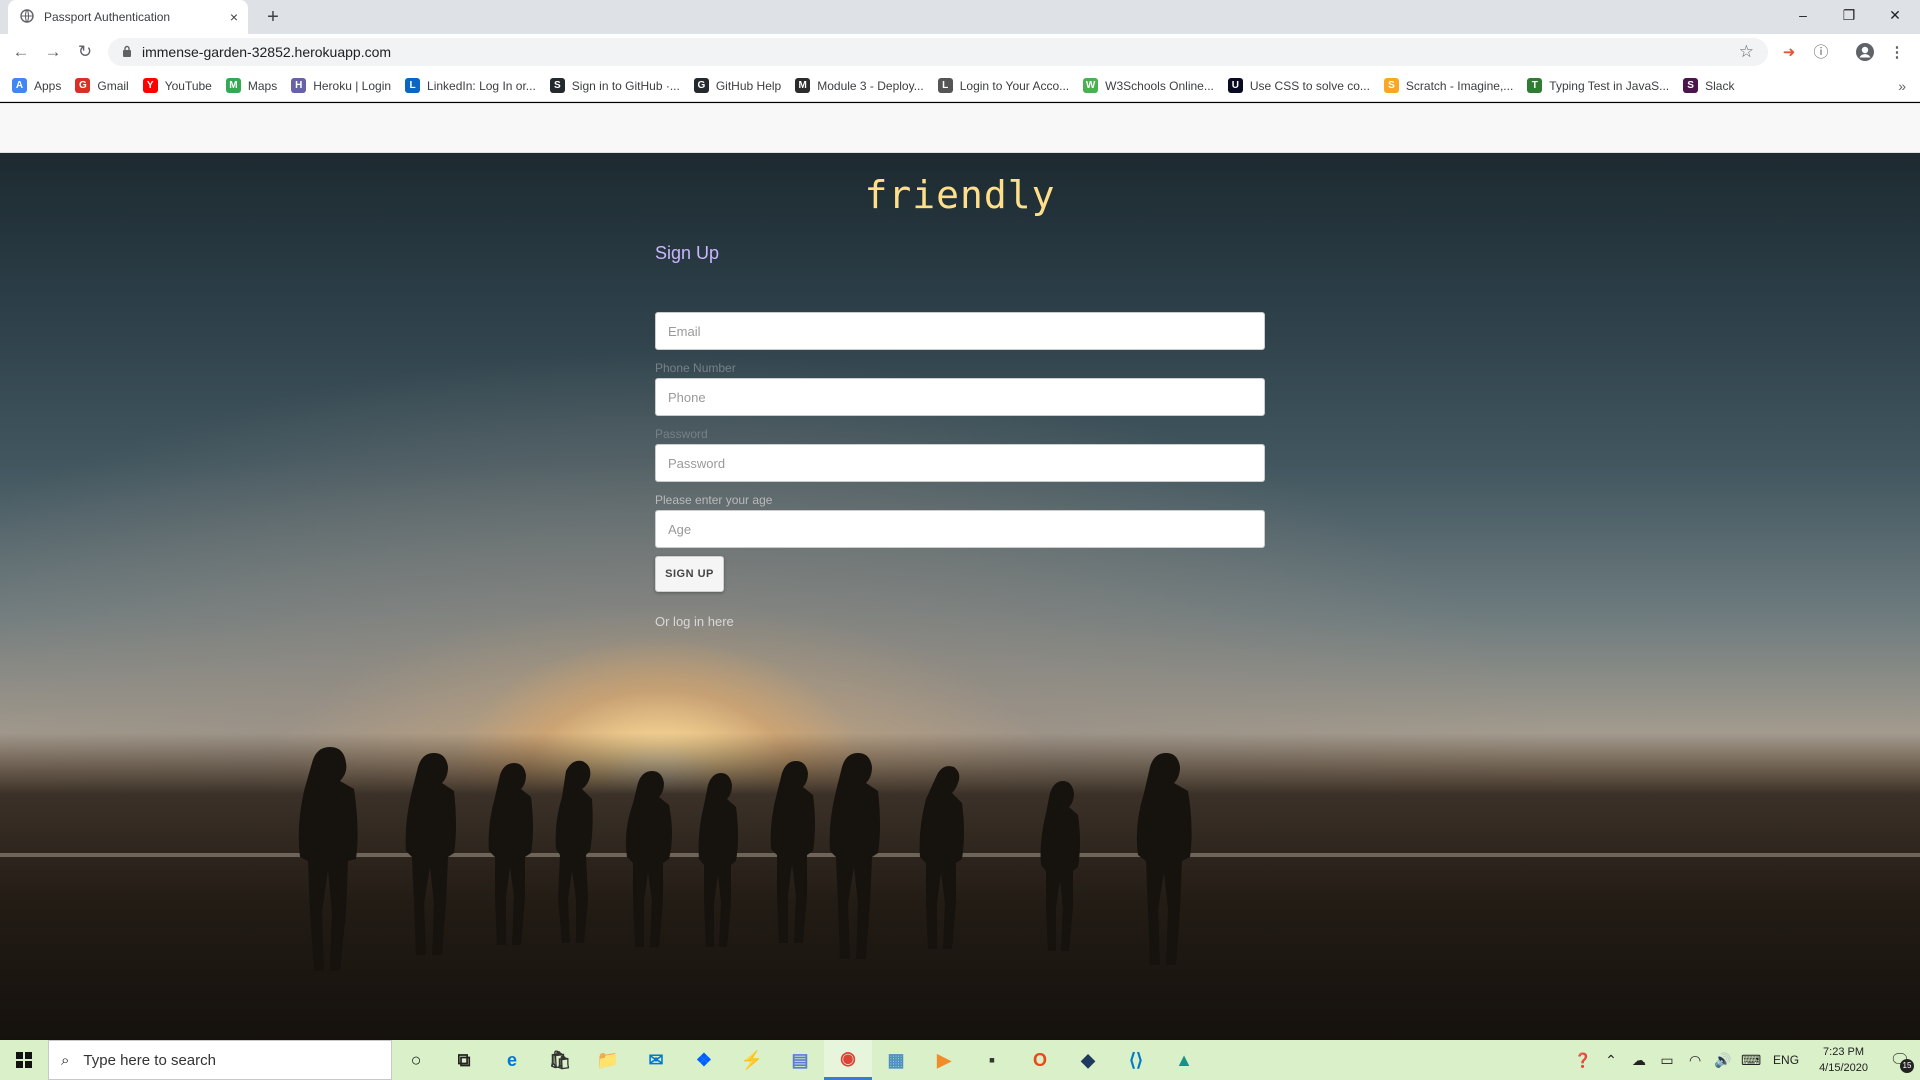  Describe the element at coordinates (1751, 1060) in the screenshot. I see `keyboard-icon: ⌨` at that location.